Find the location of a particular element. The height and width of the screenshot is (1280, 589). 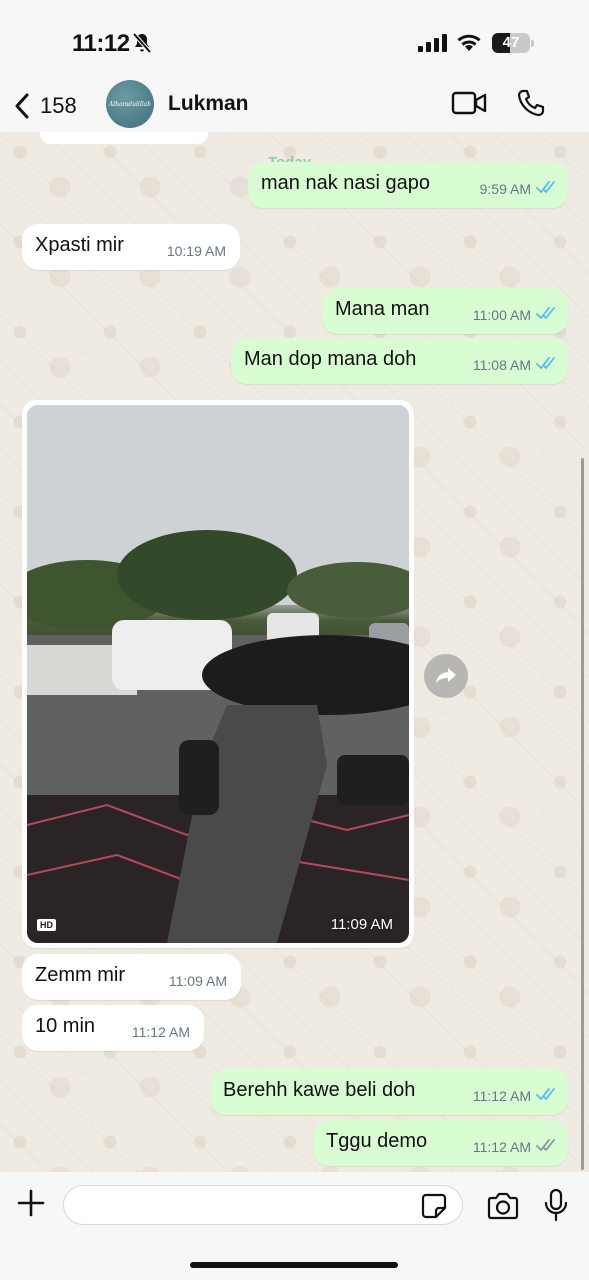

message-time: 9:59 AM is located at coordinates (505, 189).